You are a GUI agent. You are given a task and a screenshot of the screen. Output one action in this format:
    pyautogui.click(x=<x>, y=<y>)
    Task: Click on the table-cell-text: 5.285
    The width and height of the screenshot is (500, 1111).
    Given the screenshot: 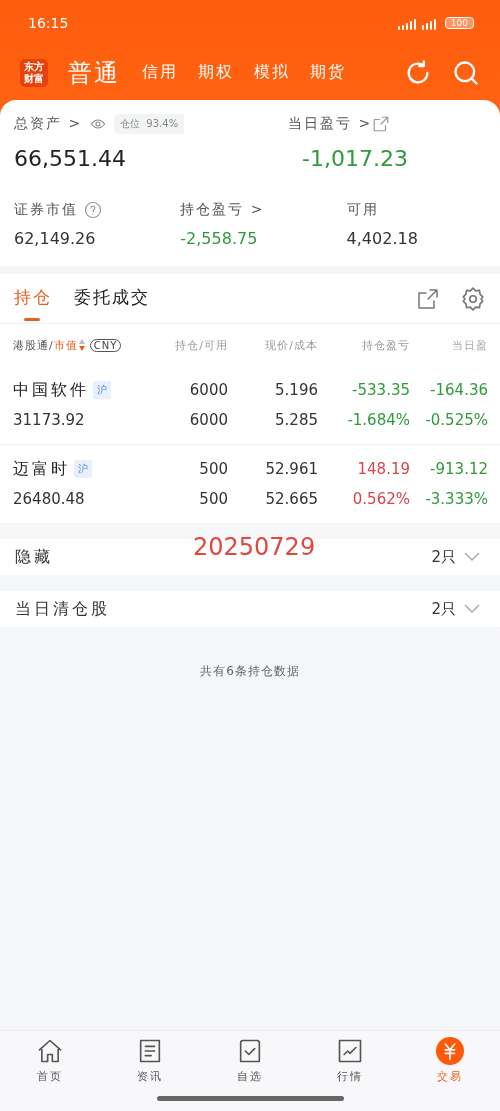 What is the action you would take?
    pyautogui.click(x=296, y=420)
    